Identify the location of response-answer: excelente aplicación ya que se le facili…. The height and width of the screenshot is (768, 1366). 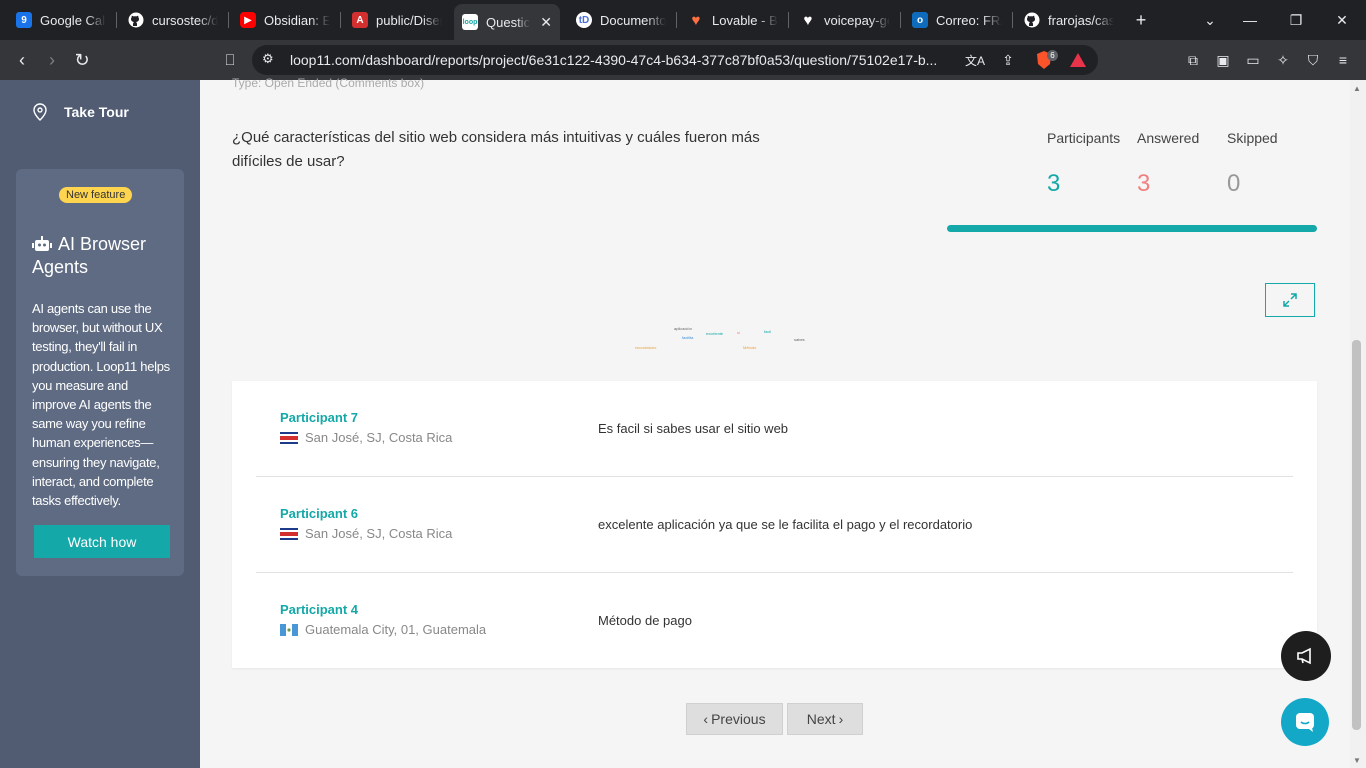
(785, 524).